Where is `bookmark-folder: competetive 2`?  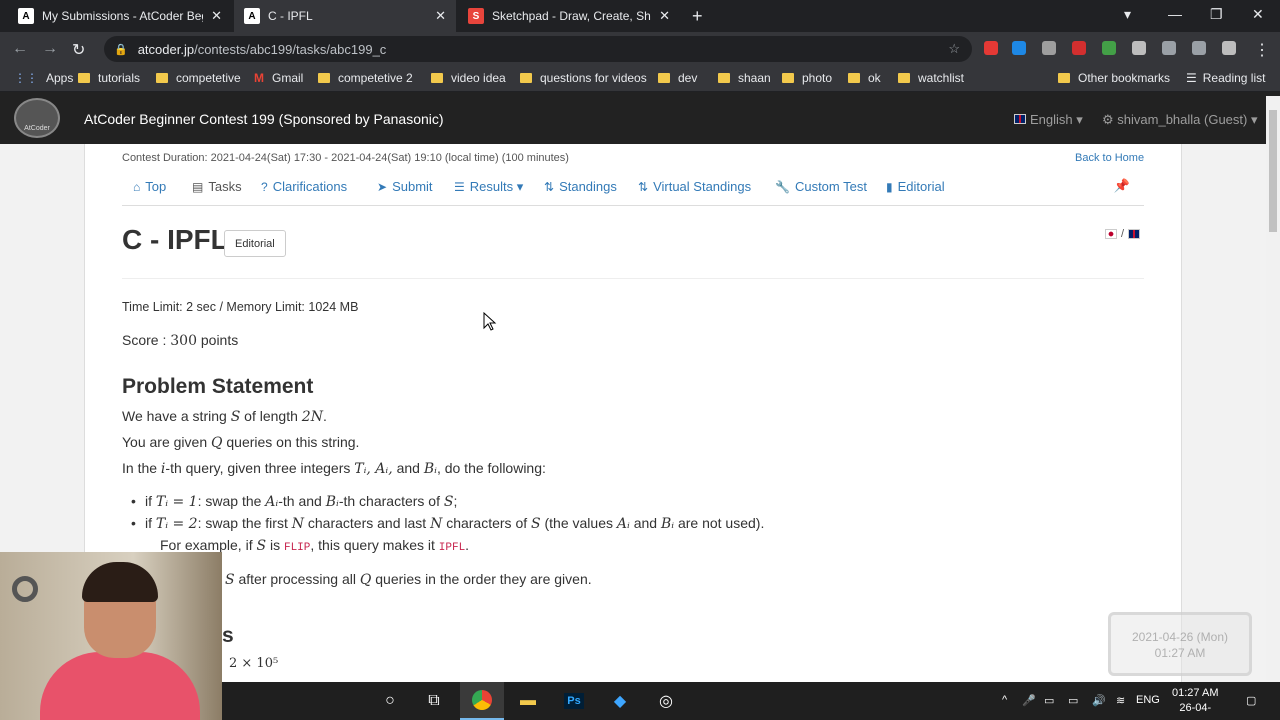
bookmark-folder: competetive 2 is located at coordinates (365, 78).